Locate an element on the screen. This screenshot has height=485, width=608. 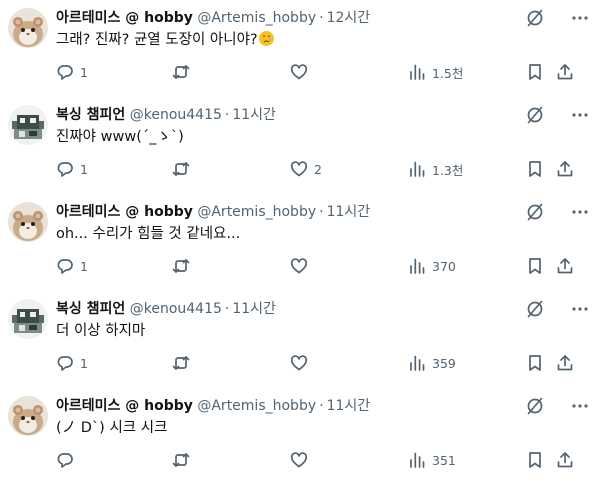
action-bar: 351 is located at coordinates (304, 460).